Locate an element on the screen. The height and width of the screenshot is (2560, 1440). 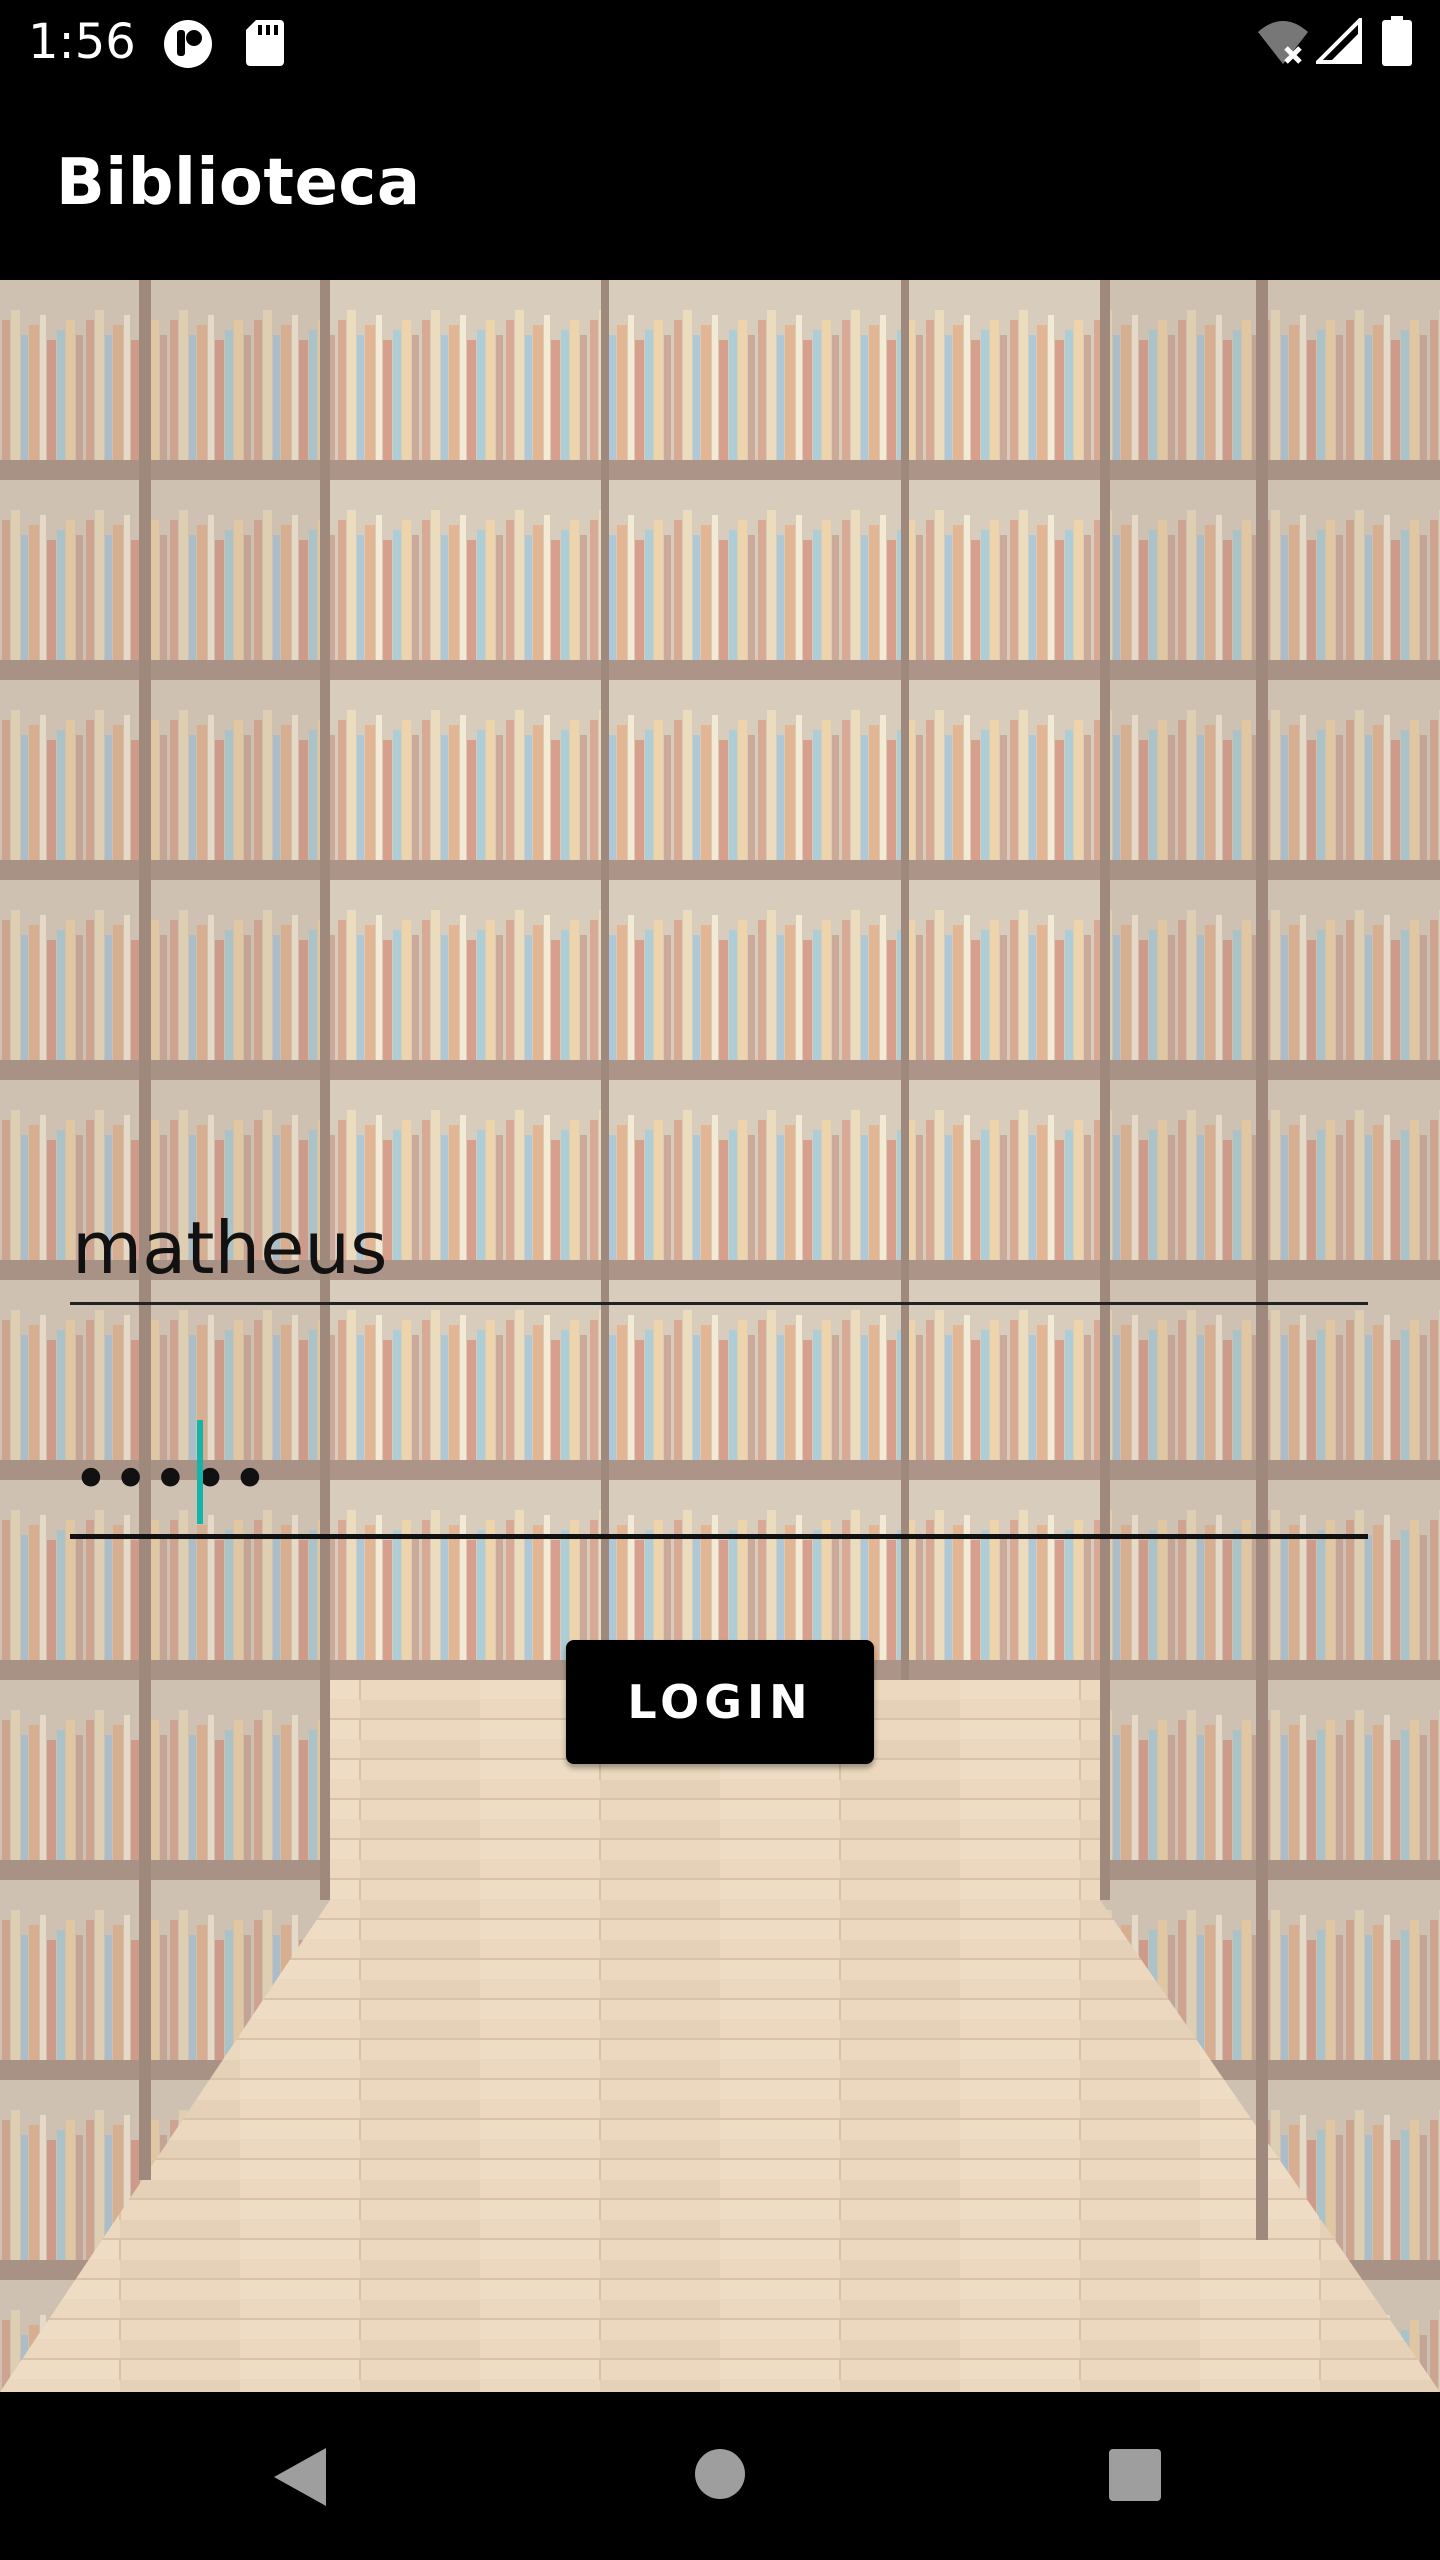
recents-icon is located at coordinates (1135, 2475).